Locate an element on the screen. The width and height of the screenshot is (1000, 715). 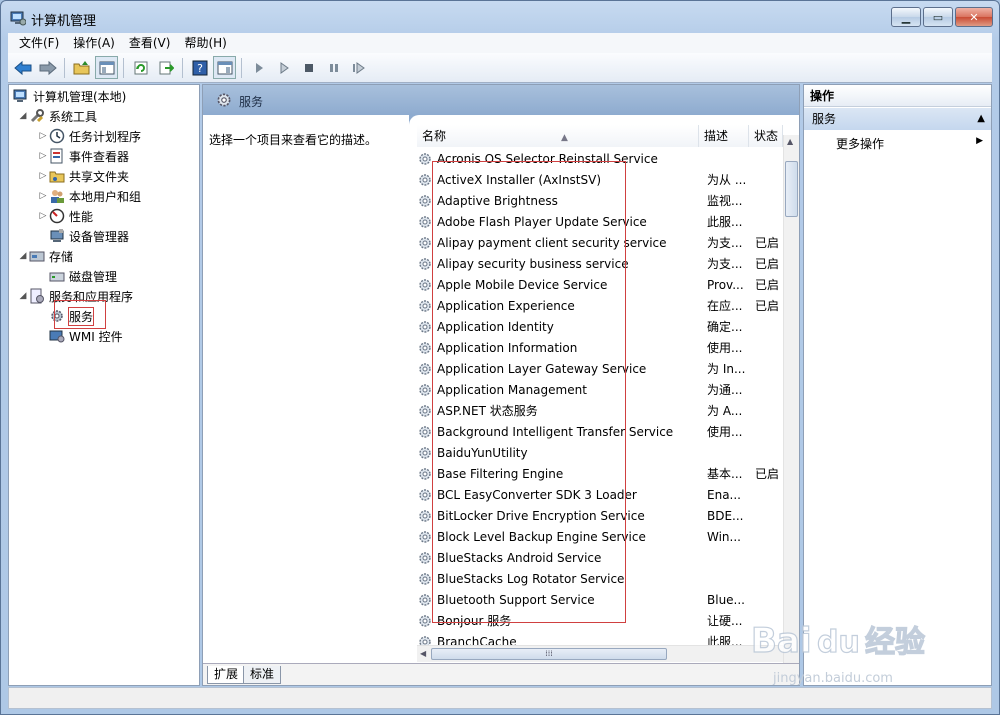
show-hide-tree-button is located at coordinates (106, 67).